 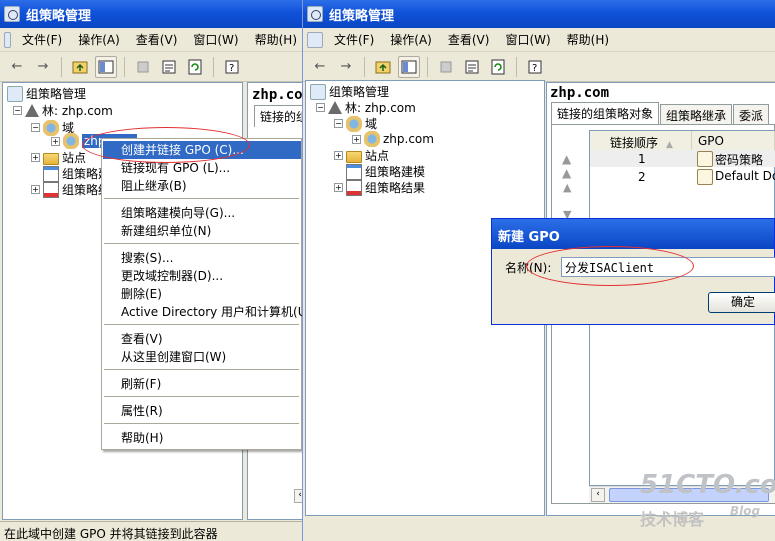 What do you see at coordinates (393, 139) in the screenshot?
I see `tree-domain-zhp: + zhp.com` at bounding box center [393, 139].